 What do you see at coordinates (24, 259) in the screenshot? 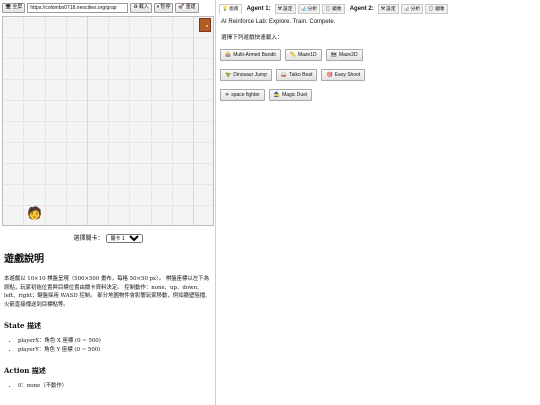
I see `doc-title: 遊戲說明` at bounding box center [24, 259].